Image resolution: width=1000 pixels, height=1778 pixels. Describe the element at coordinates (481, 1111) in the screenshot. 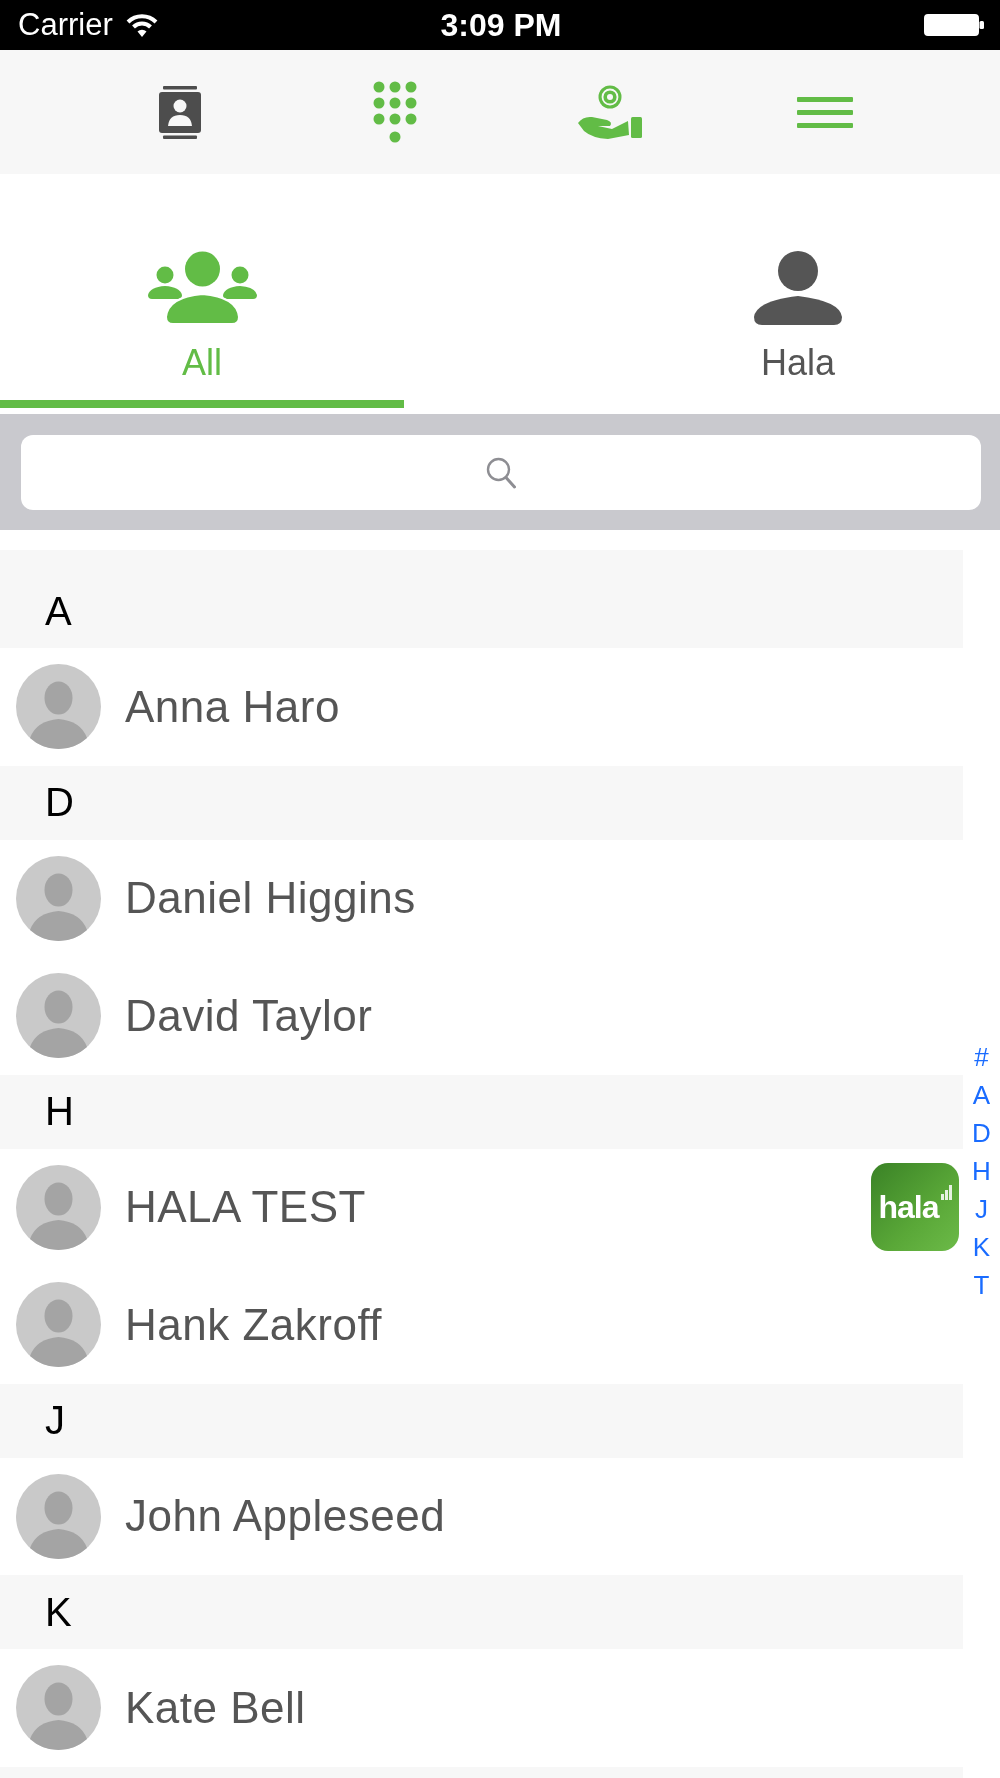

I see `section-header: H` at that location.